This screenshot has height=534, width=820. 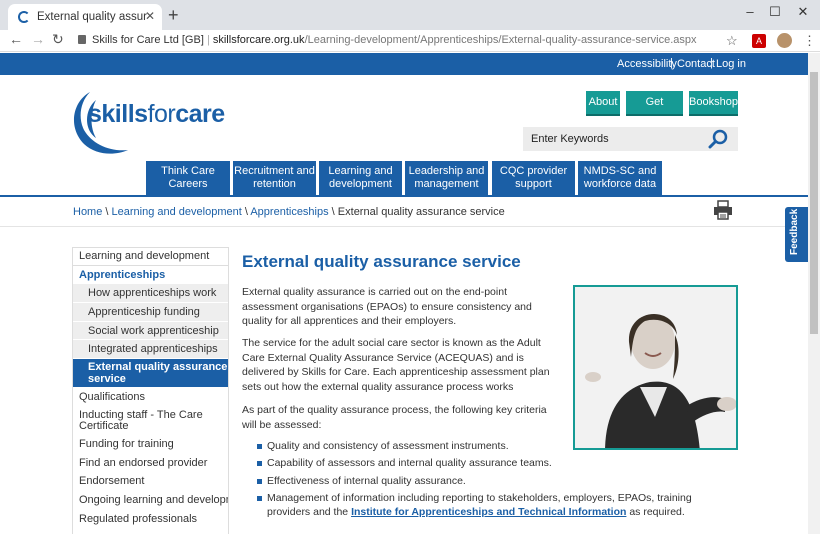 I want to click on pdf-extension-icon: A, so click(x=759, y=41).